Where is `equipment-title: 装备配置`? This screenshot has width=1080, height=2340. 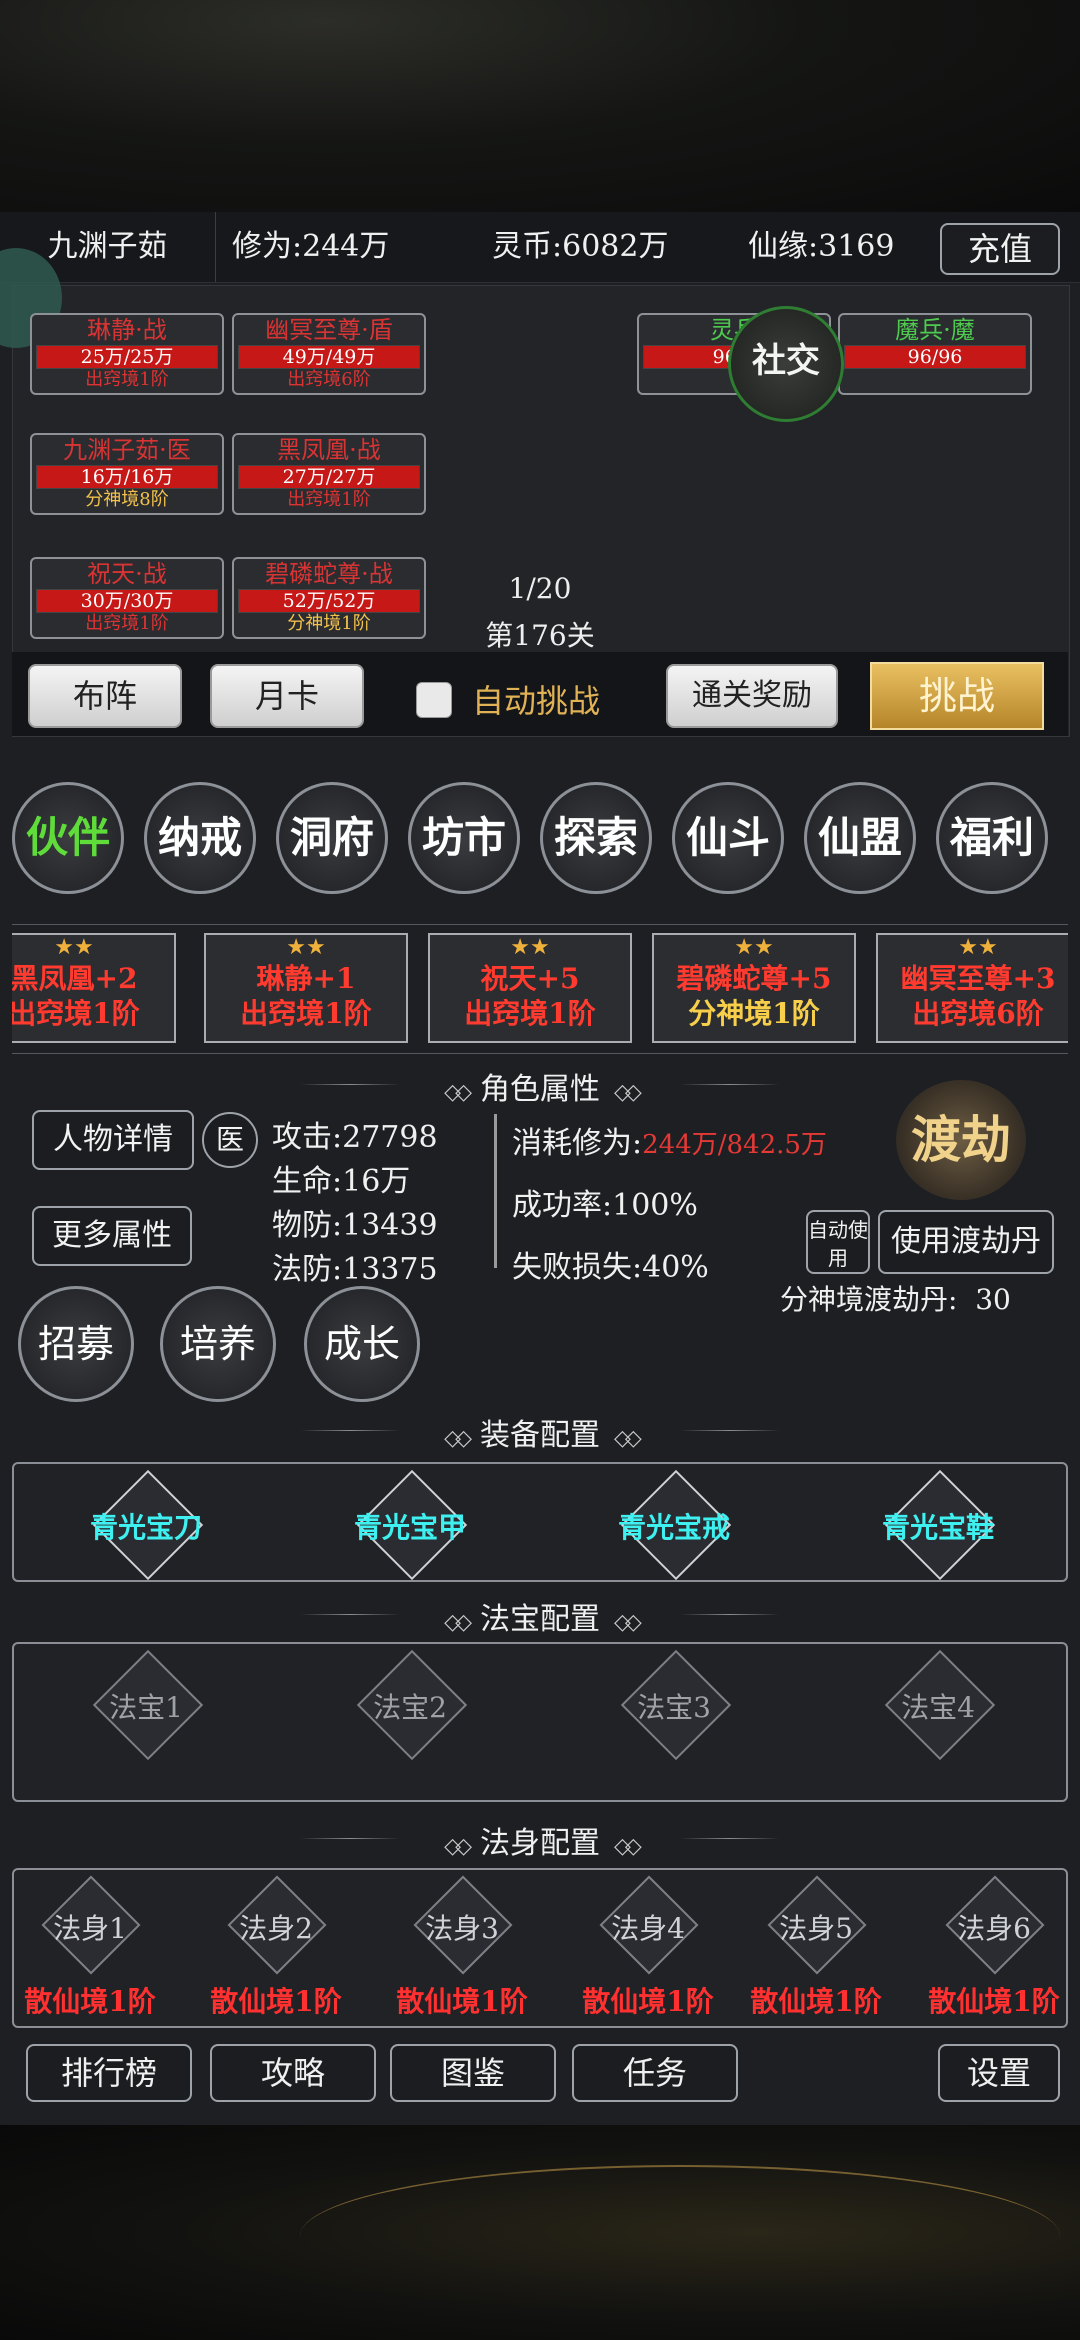 equipment-title: 装备配置 is located at coordinates (540, 1432).